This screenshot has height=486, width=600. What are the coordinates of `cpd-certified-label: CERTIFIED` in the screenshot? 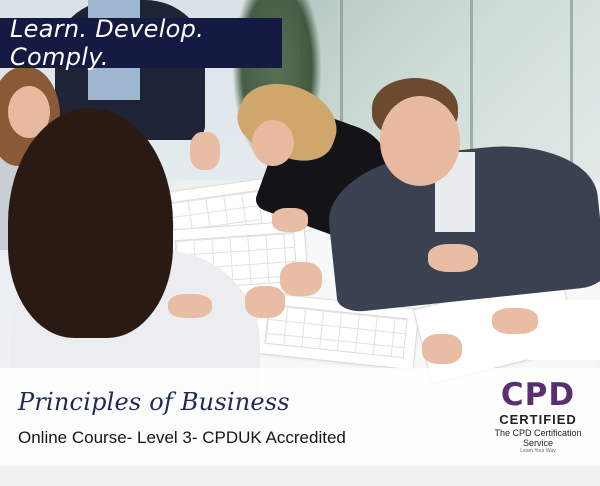 It's located at (538, 419).